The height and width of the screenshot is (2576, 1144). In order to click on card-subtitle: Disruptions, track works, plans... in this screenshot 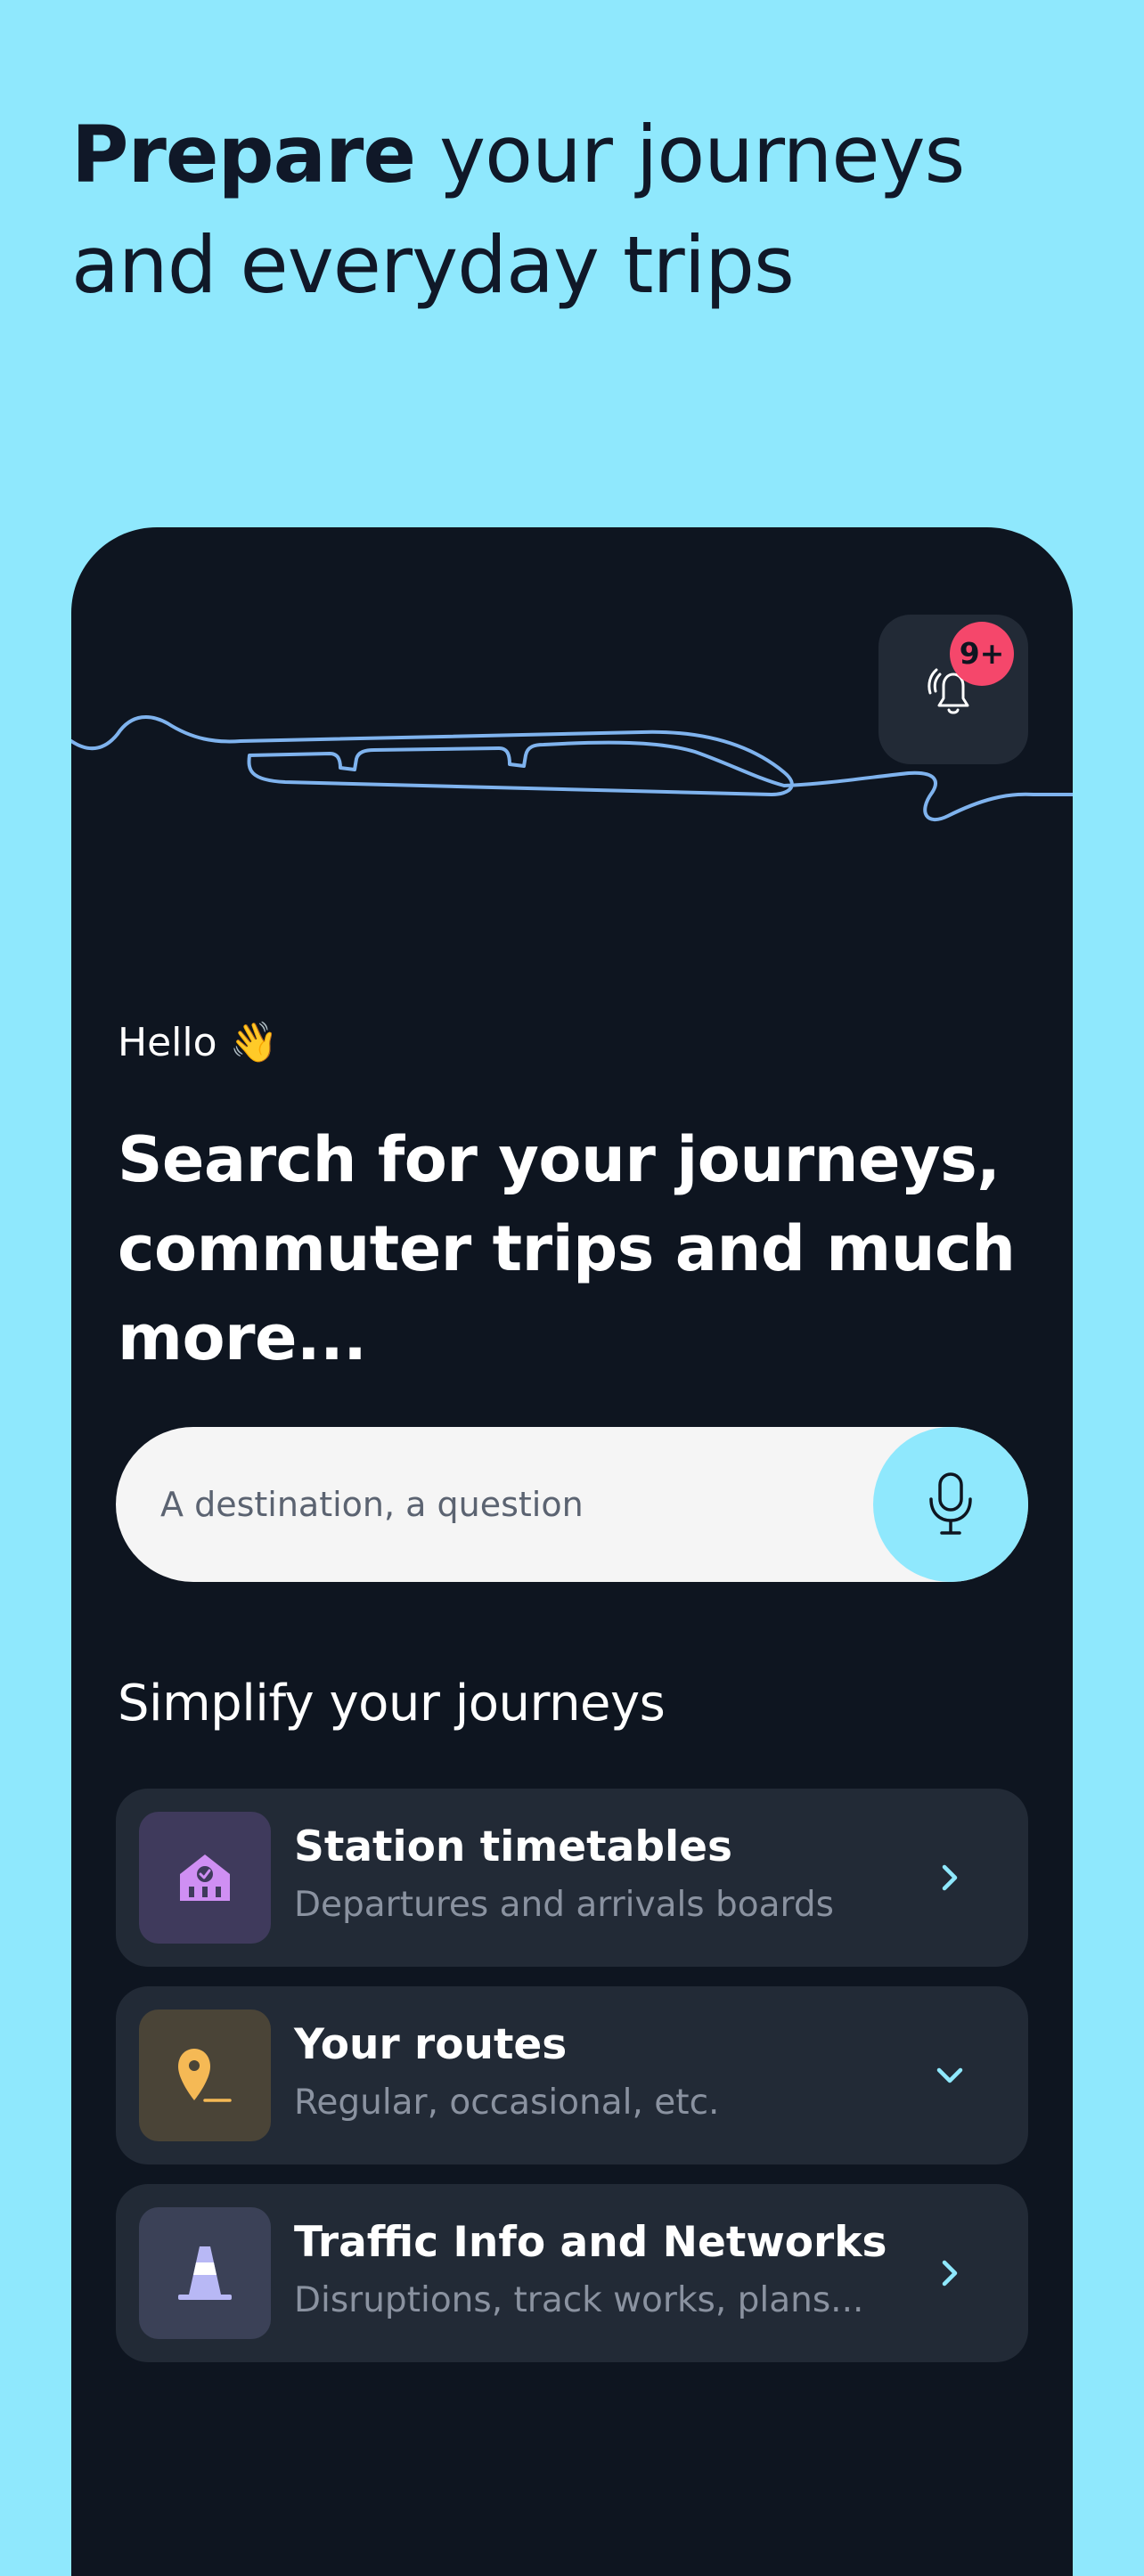, I will do `click(579, 2300)`.